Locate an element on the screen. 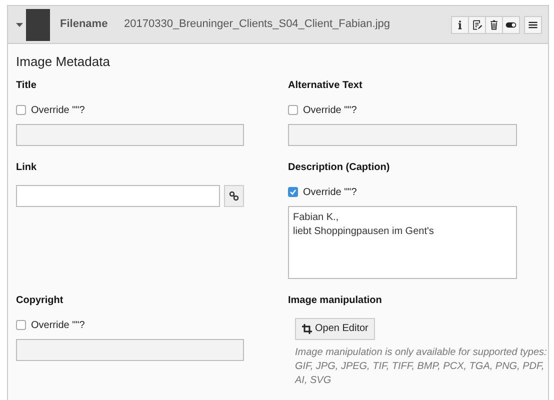 The width and height of the screenshot is (554, 400). caret-icon is located at coordinates (19, 24).